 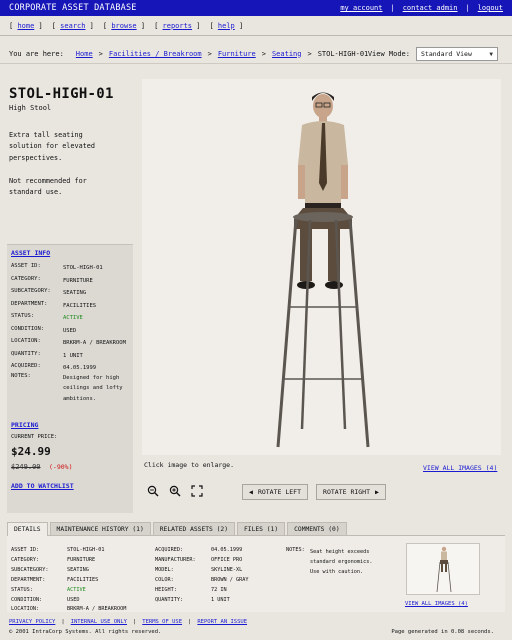 What do you see at coordinates (100, 529) in the screenshot?
I see `tab-maintenance-history: MAINTENANCE HISTORY (1)` at bounding box center [100, 529].